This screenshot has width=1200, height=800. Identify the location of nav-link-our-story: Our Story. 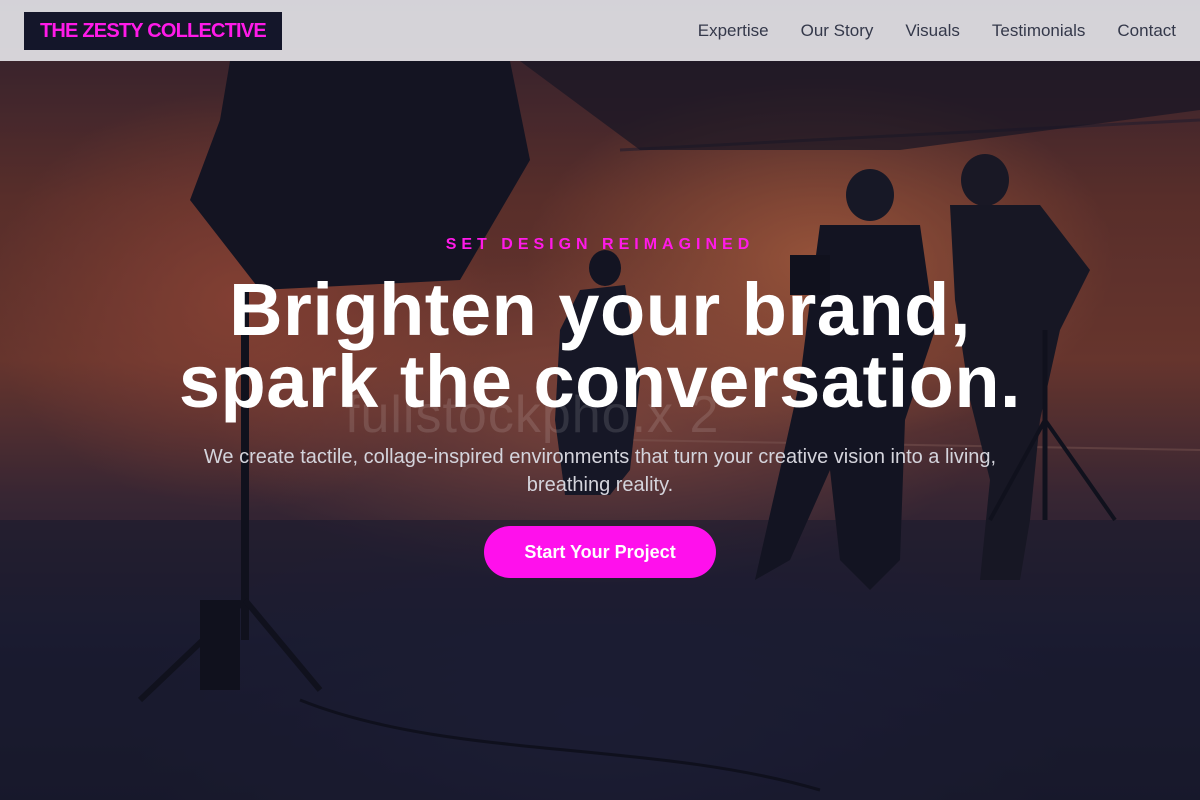
(837, 31).